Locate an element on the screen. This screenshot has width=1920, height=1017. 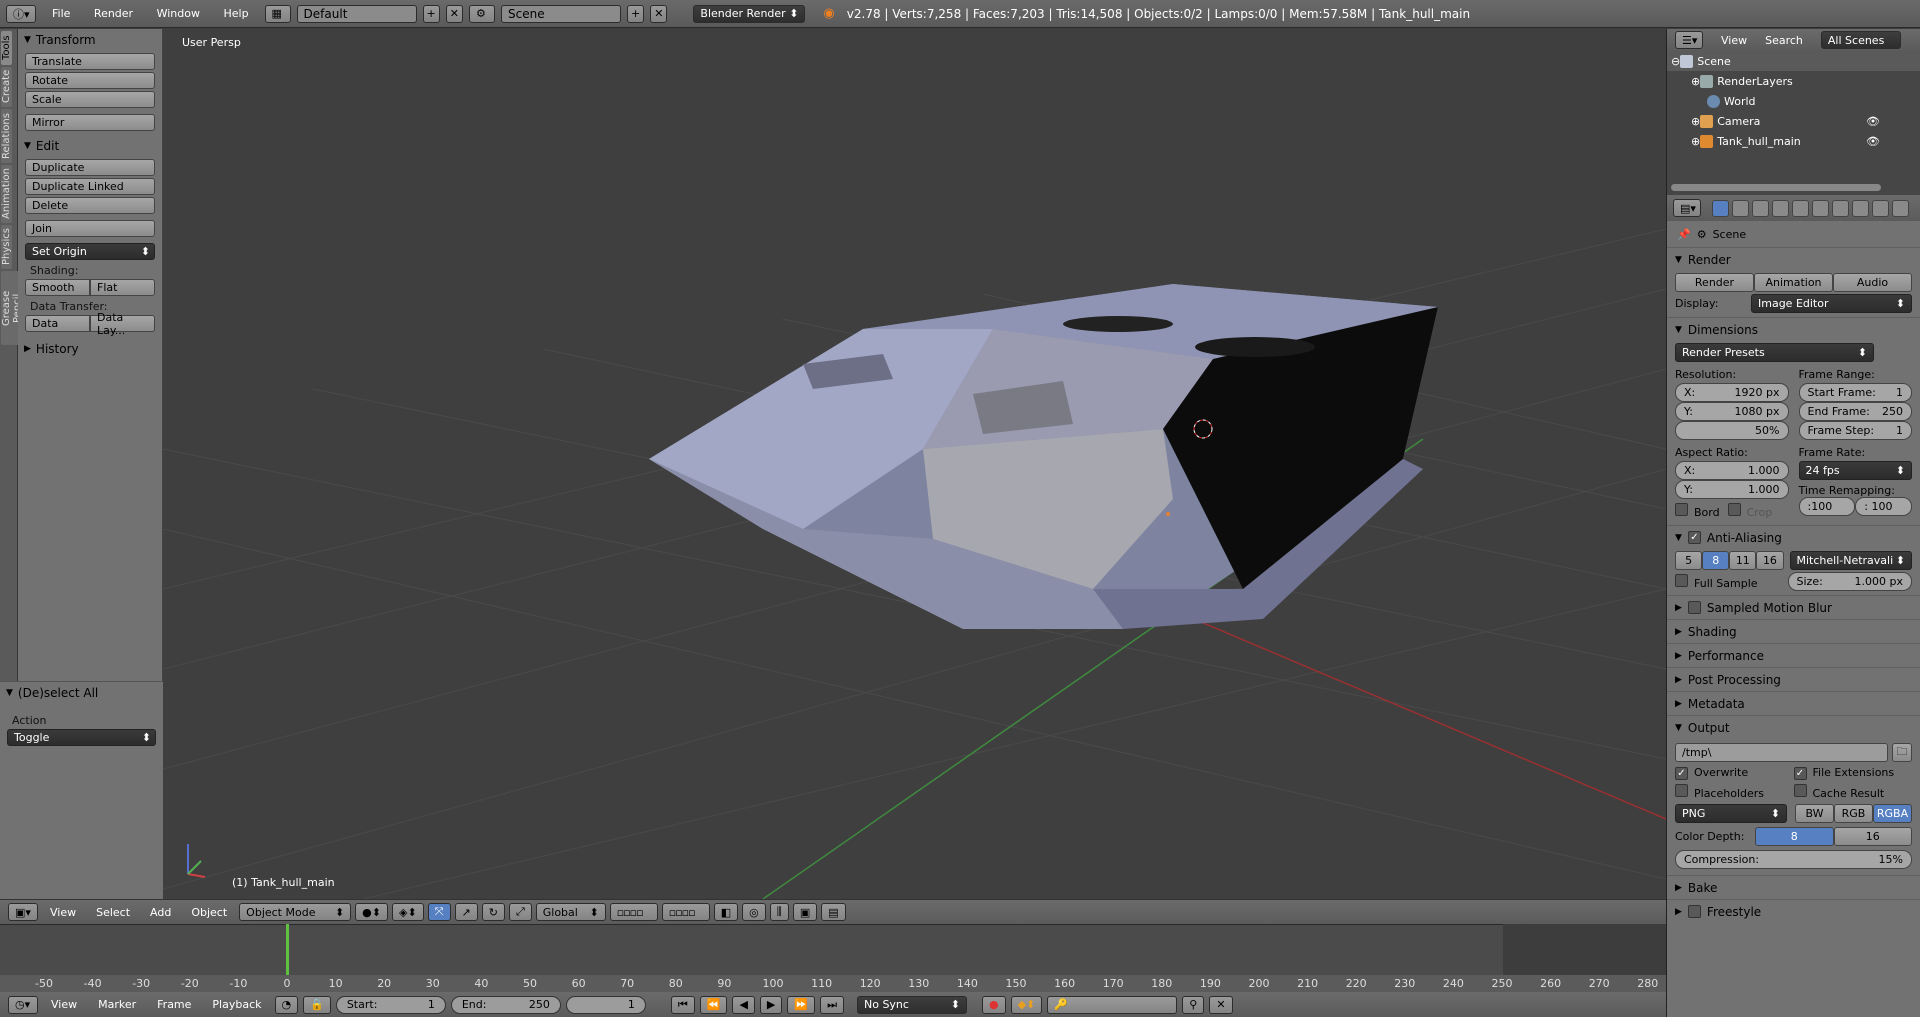
rotate-manipulator-icon: ↻ is located at coordinates (493, 912).